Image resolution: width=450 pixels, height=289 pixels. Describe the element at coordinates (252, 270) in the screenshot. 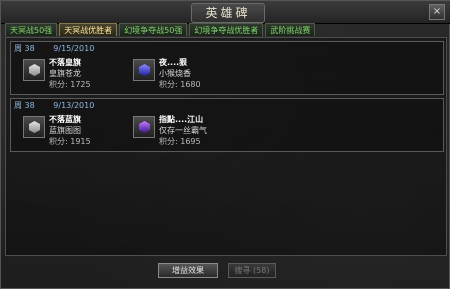

I see `search-button: 搜寻 (58)` at that location.